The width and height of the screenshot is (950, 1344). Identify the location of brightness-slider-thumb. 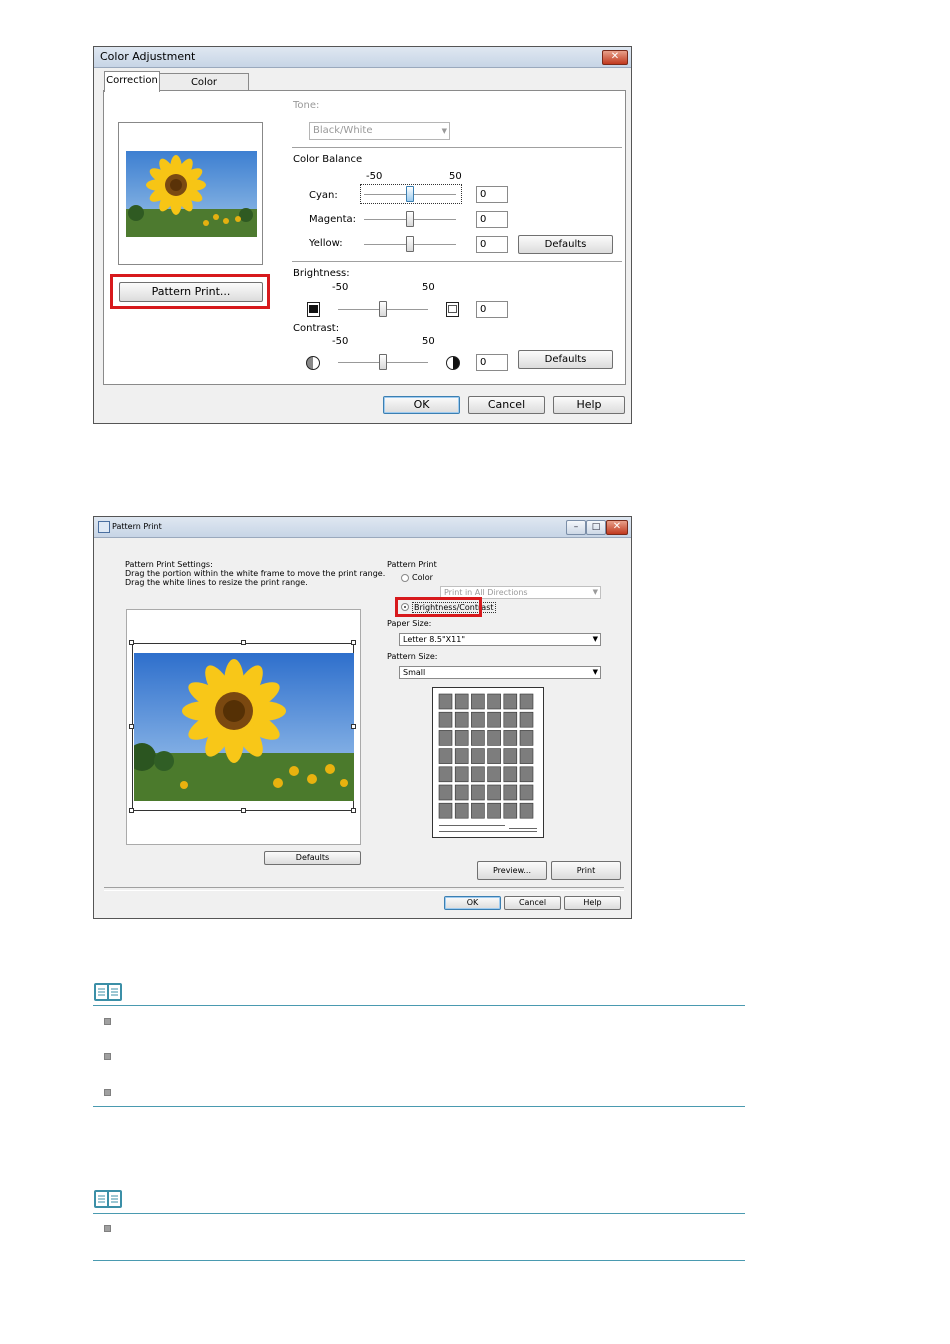
(383, 309).